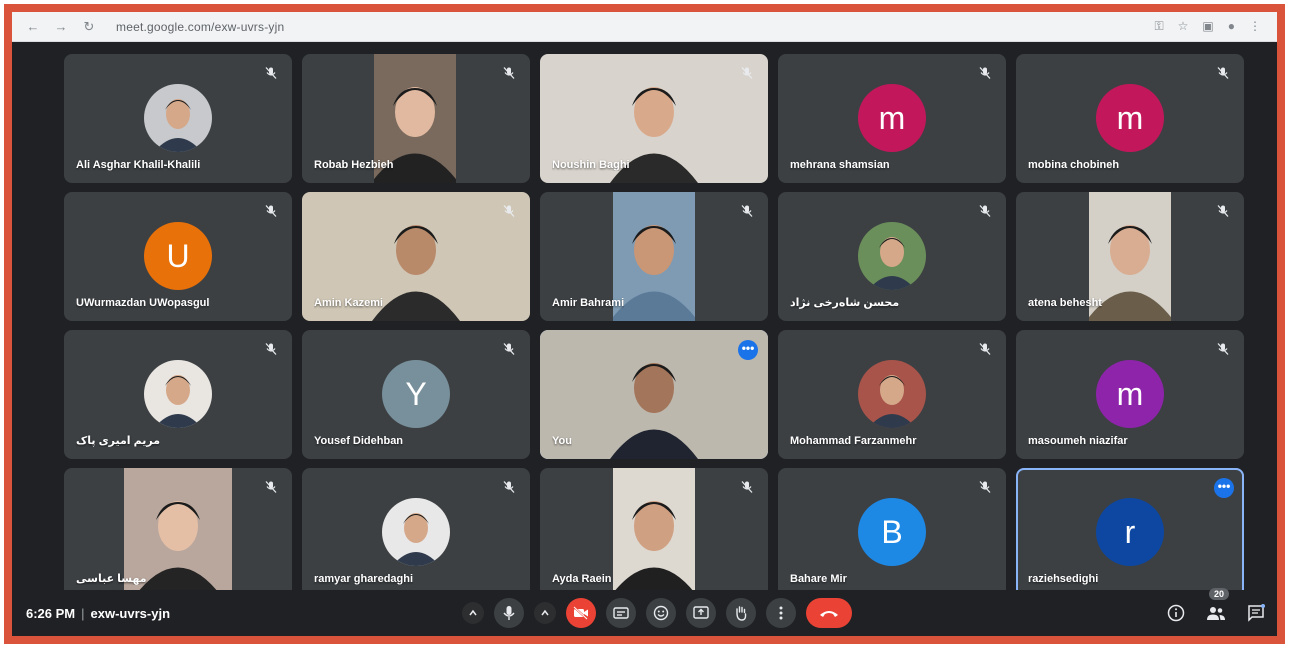 Image resolution: width=1289 pixels, height=648 pixels. Describe the element at coordinates (1216, 613) in the screenshot. I see `people-icon` at that location.